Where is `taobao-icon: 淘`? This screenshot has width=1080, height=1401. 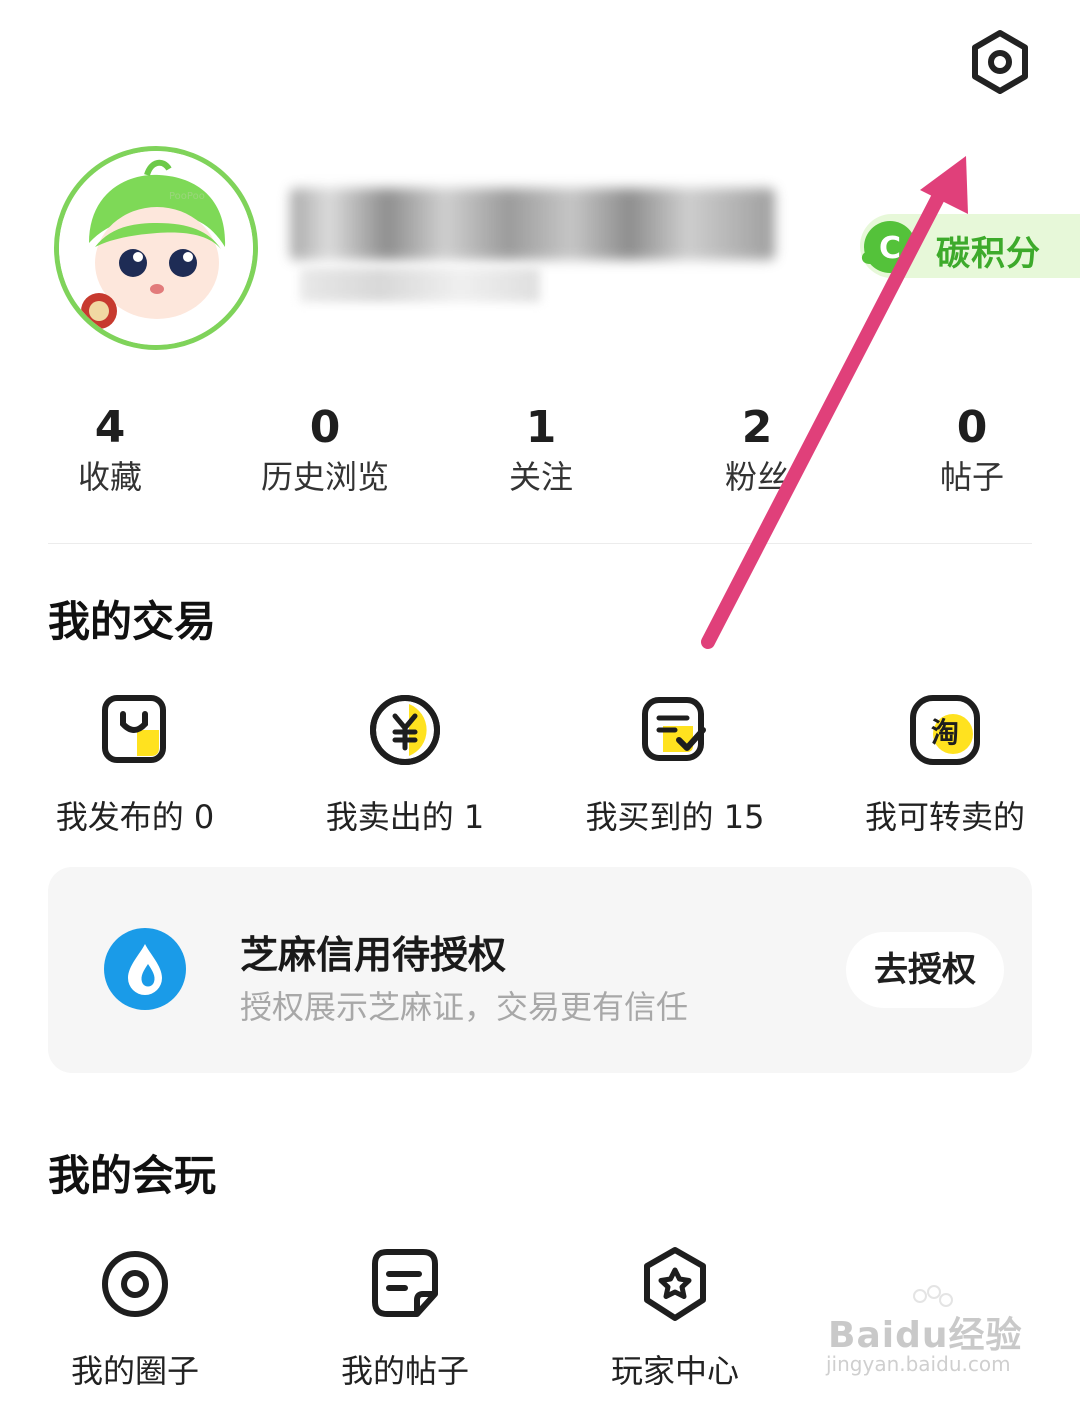 taobao-icon: 淘 is located at coordinates (945, 730).